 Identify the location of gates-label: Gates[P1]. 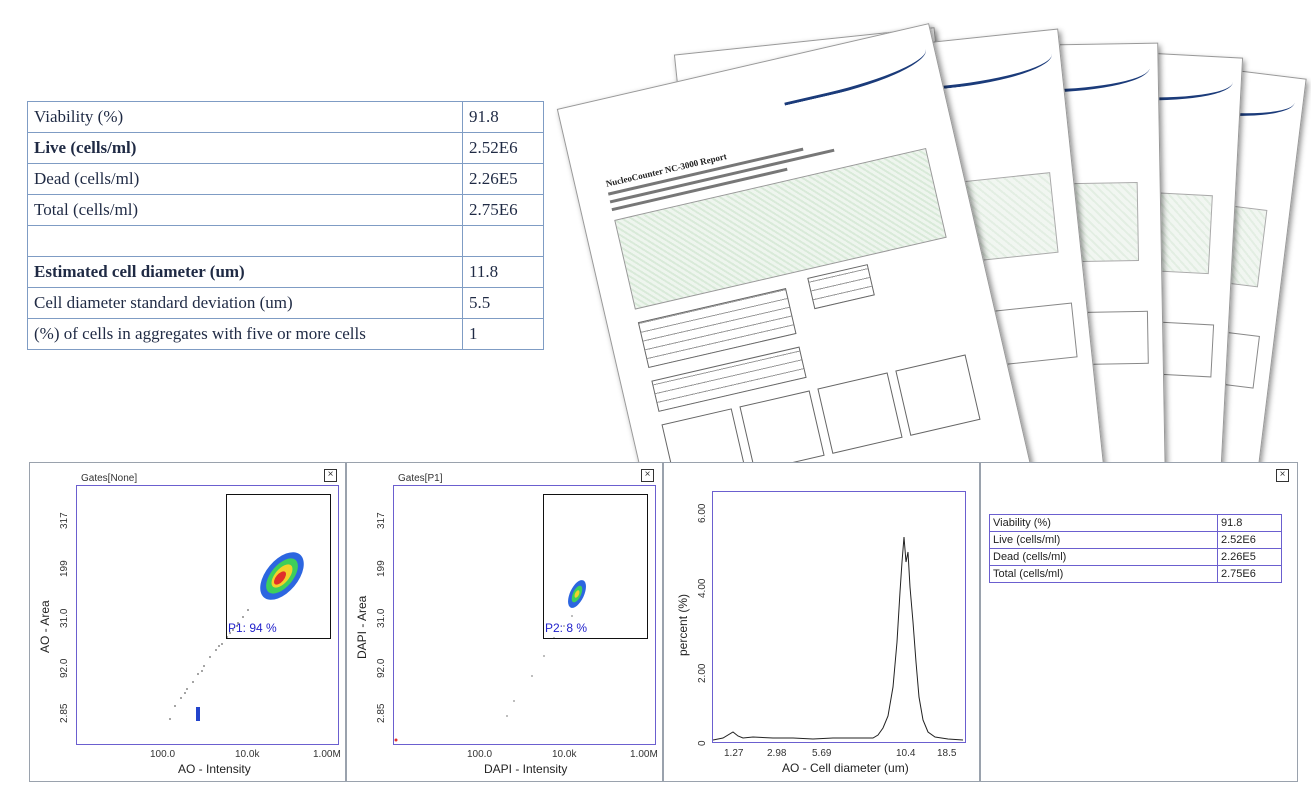
(420, 478).